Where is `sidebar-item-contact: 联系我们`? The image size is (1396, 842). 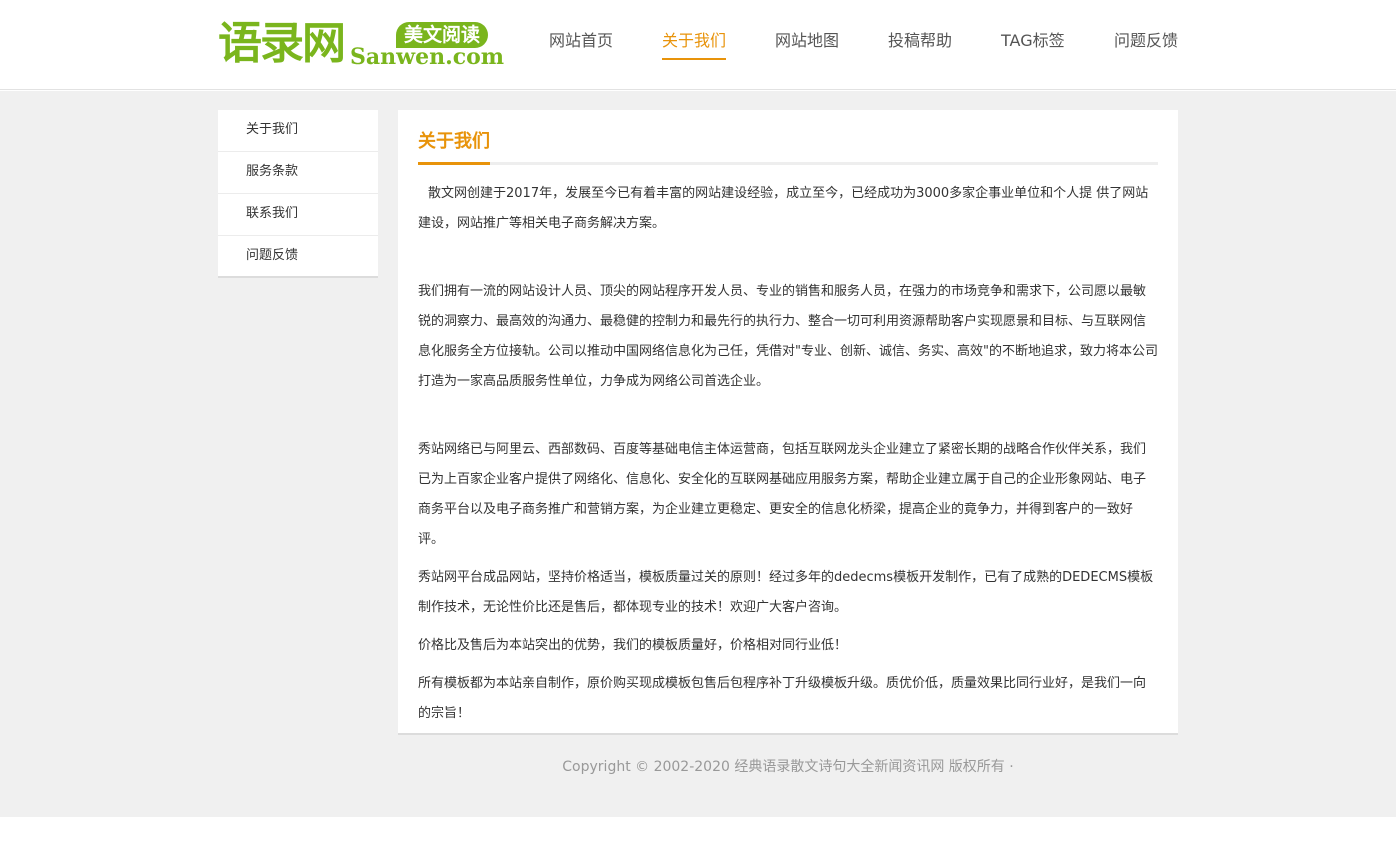
sidebar-item-contact: 联系我们 is located at coordinates (298, 215).